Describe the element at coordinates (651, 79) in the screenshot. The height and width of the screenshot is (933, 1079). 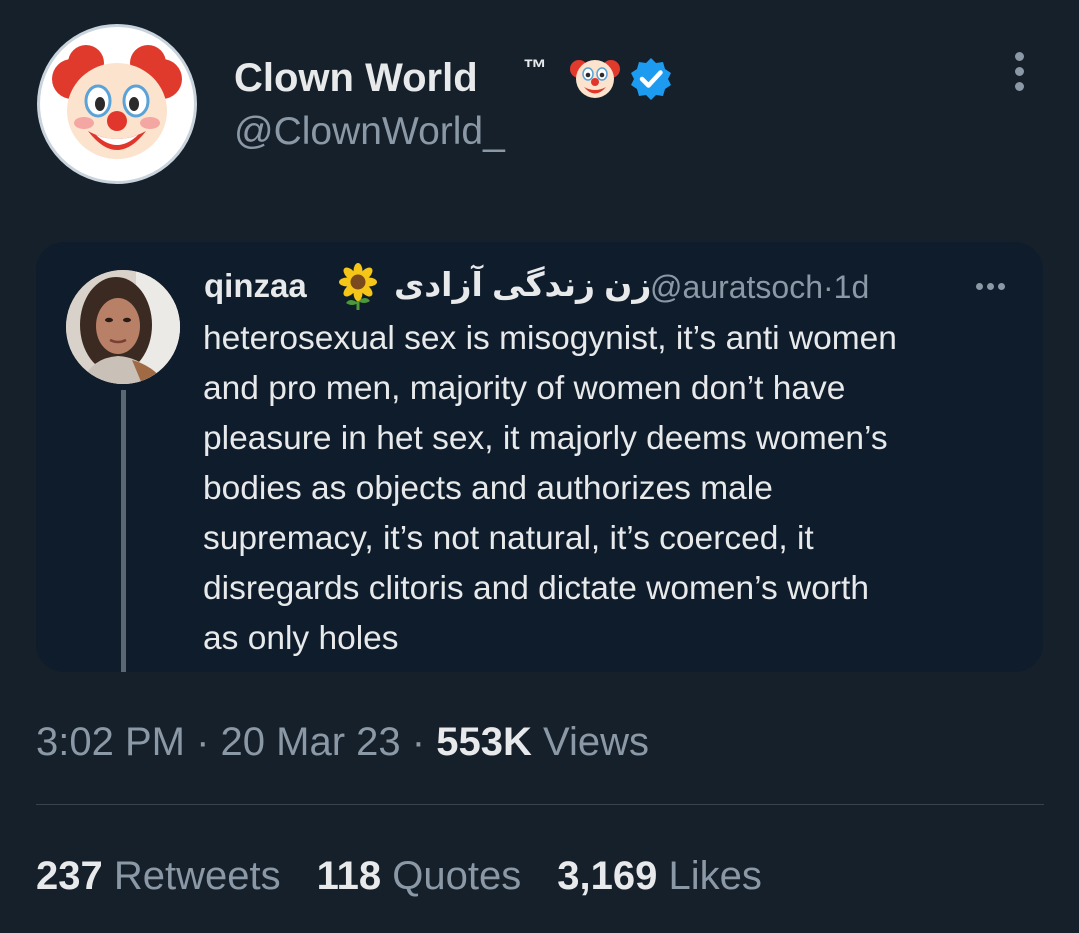
I see `verified-badge-icon` at that location.